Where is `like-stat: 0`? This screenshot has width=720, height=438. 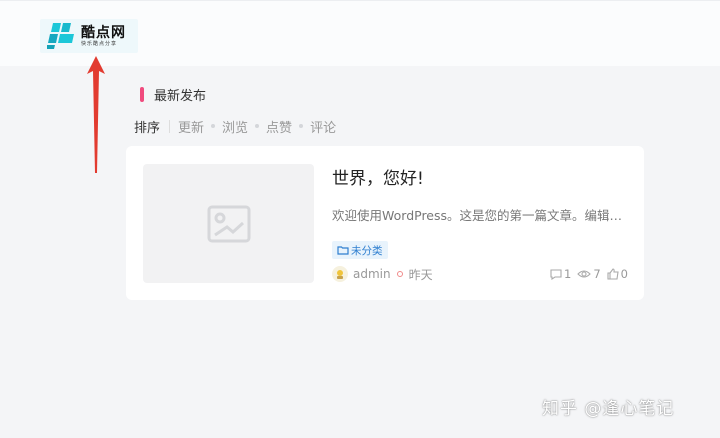
like-stat: 0 is located at coordinates (617, 274).